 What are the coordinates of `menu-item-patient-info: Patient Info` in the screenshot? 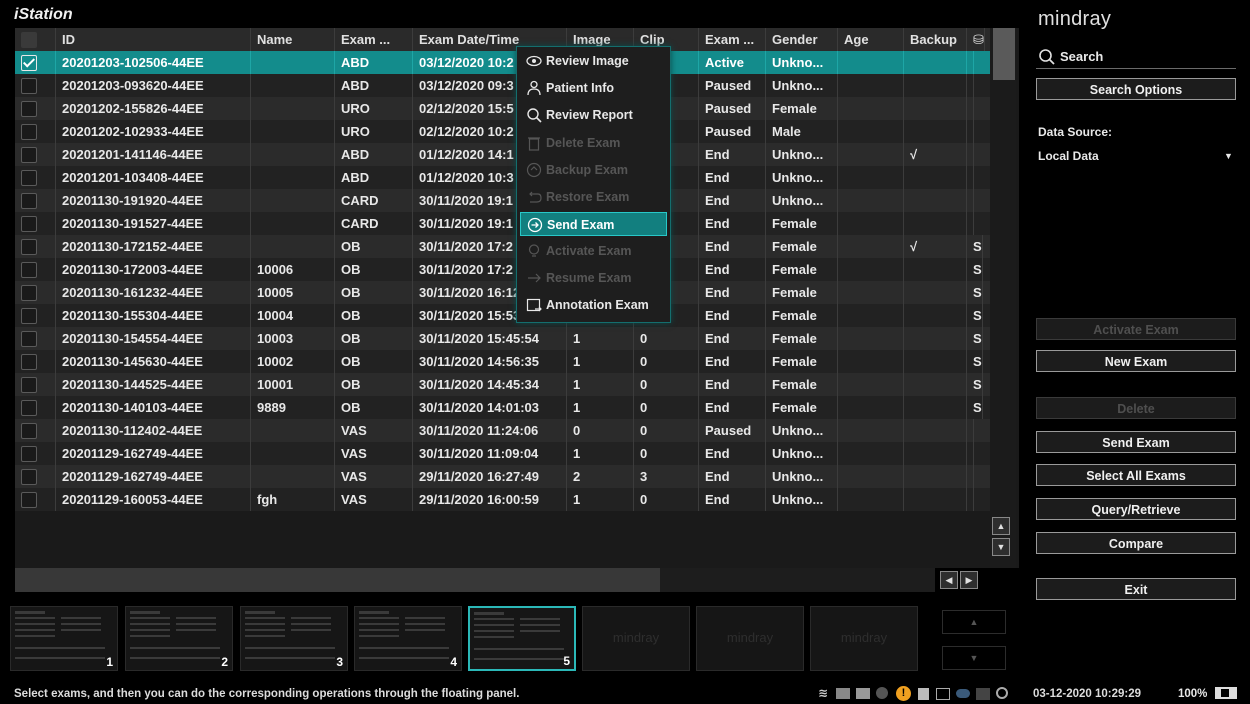 It's located at (593, 88).